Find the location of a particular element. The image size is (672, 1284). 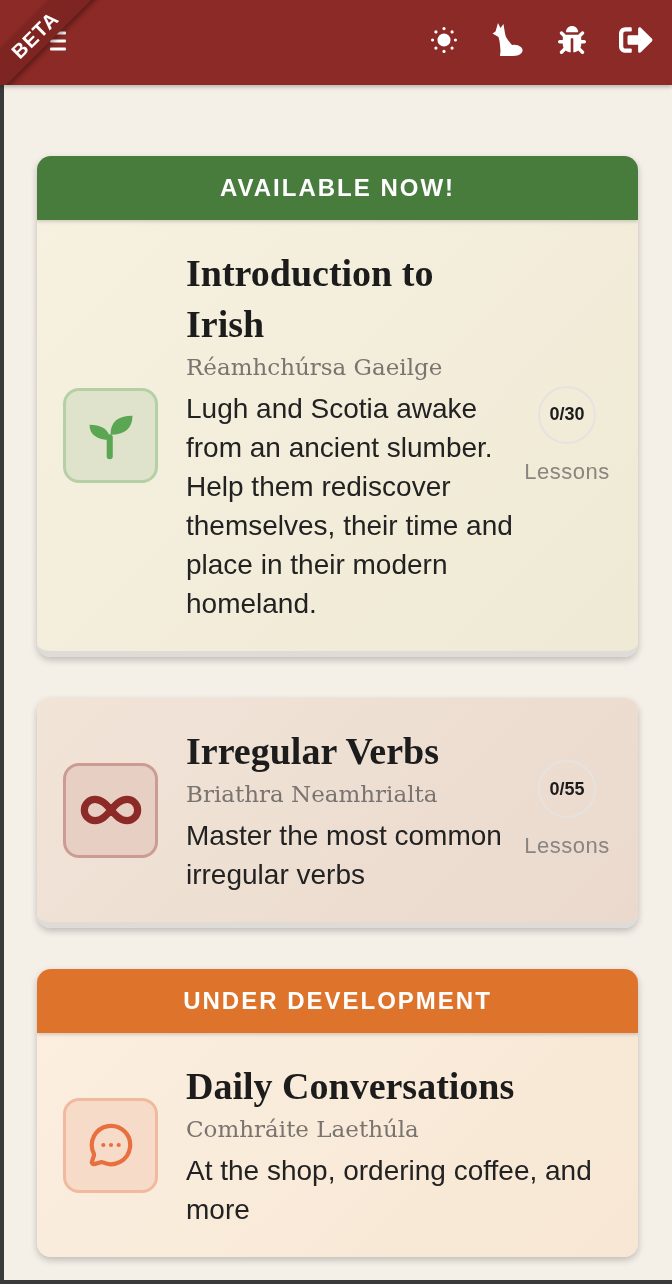

status-banner: UNDER DEVELOPMENT is located at coordinates (337, 1001).